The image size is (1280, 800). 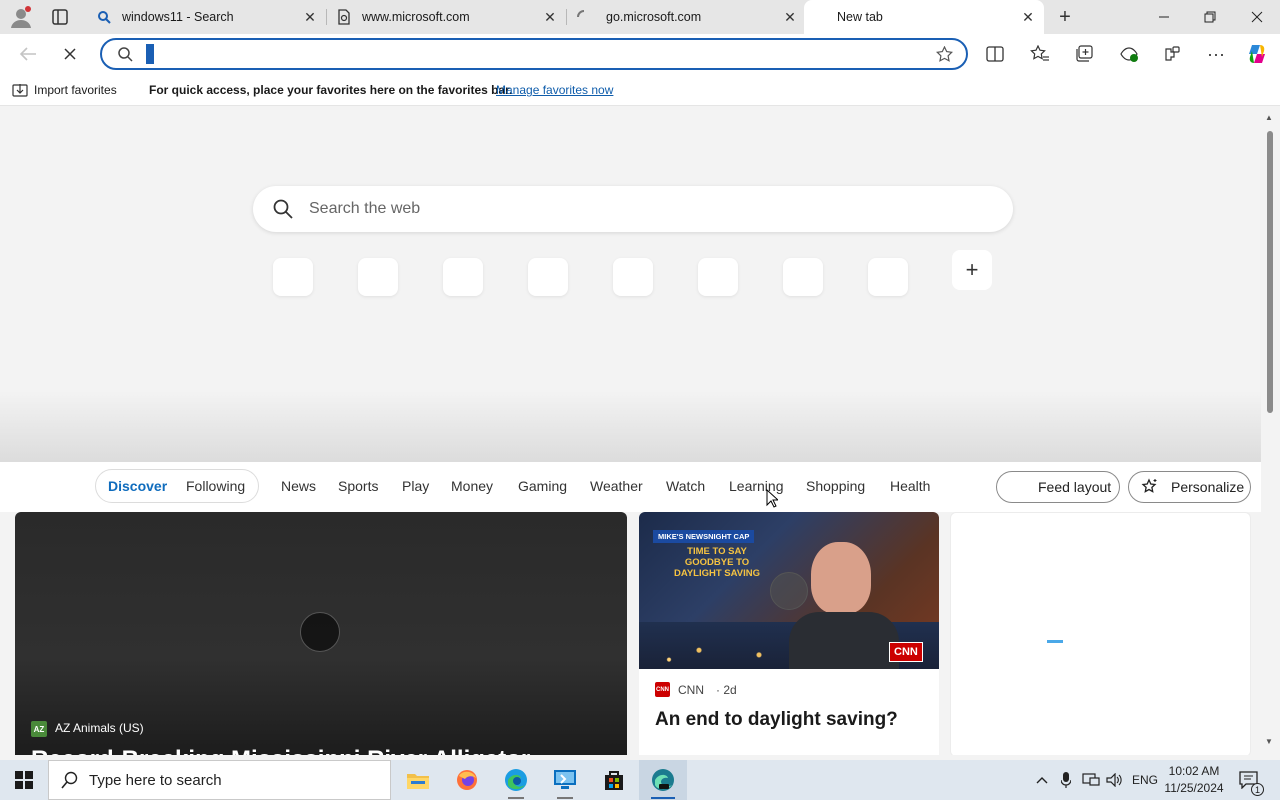 What do you see at coordinates (1091, 780) in the screenshot?
I see `network-icon` at bounding box center [1091, 780].